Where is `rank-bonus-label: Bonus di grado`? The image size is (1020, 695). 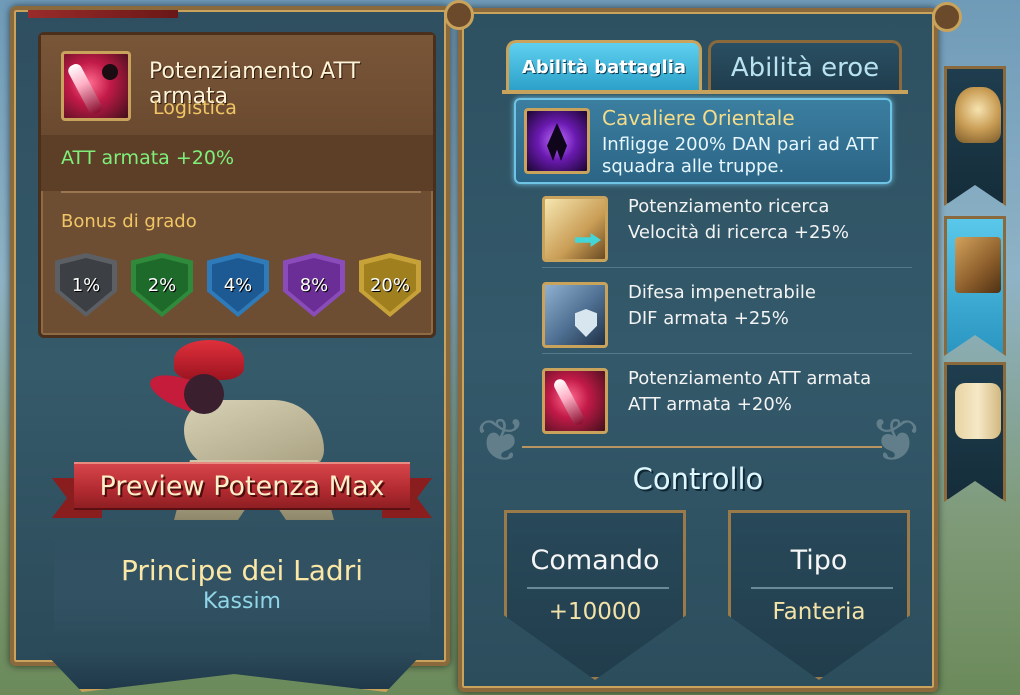 rank-bonus-label: Bonus di grado is located at coordinates (129, 221).